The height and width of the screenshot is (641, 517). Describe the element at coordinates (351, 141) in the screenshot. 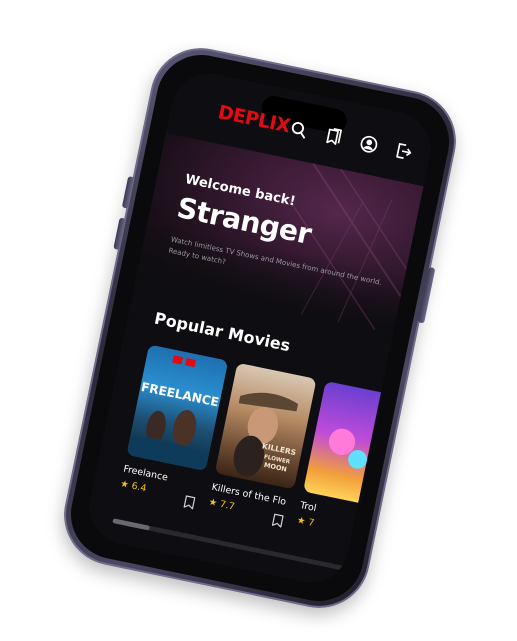

I see `nav-icons` at that location.